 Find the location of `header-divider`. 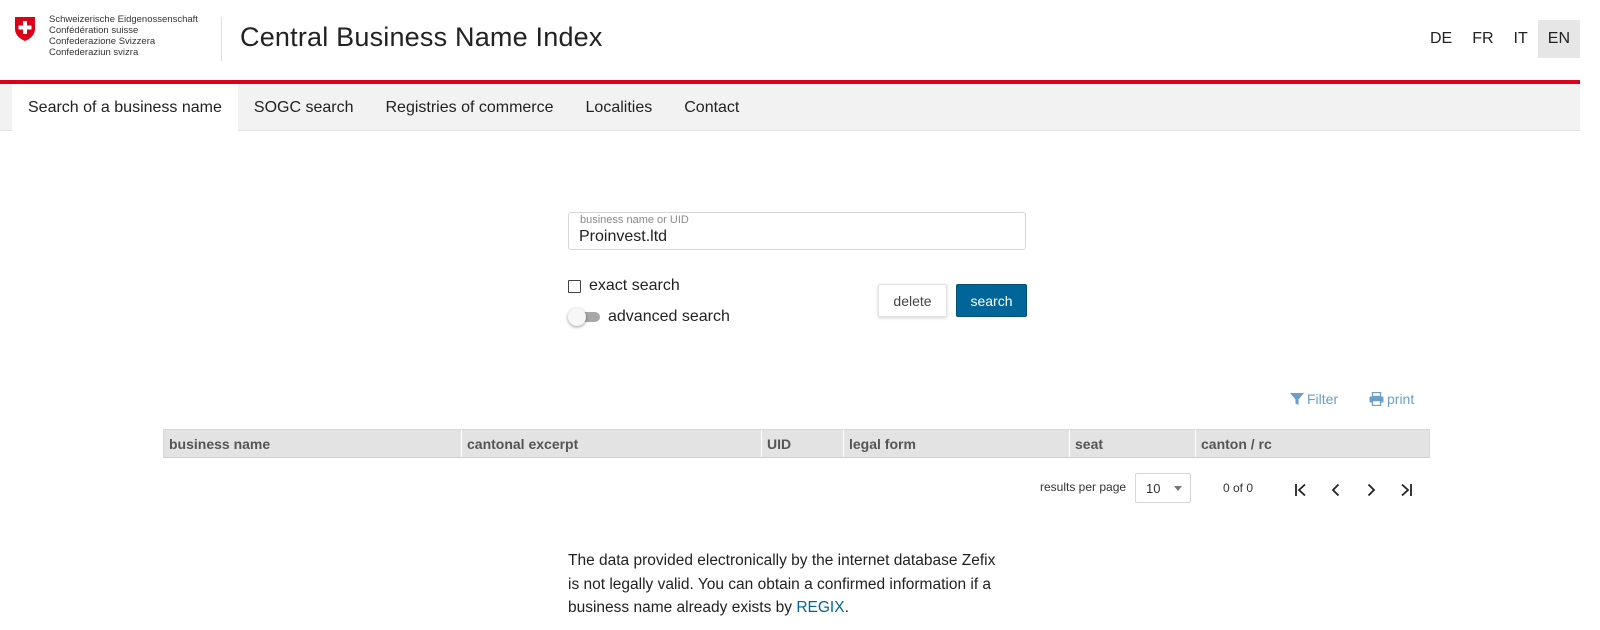

header-divider is located at coordinates (221, 39).